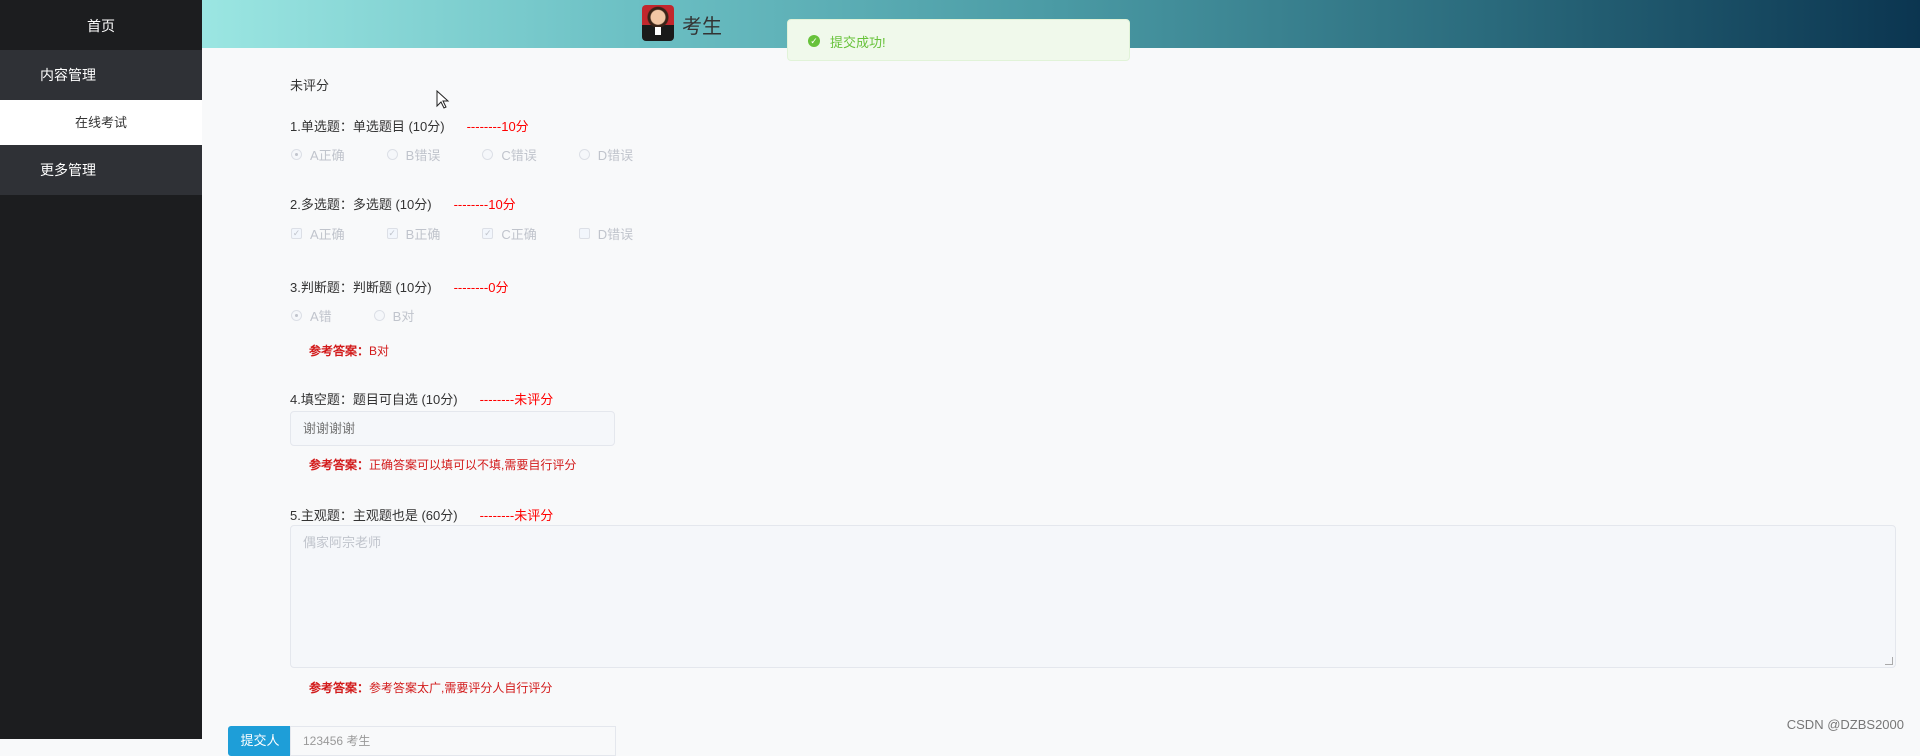 Image resolution: width=1920 pixels, height=756 pixels. Describe the element at coordinates (379, 351) in the screenshot. I see `reference-text: B对` at that location.